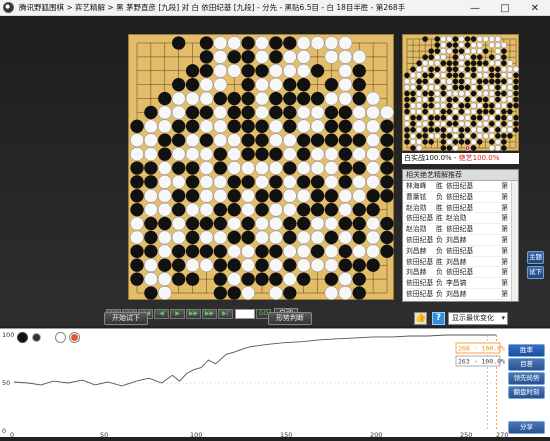 The image size is (550, 441). Describe the element at coordinates (526, 427) in the screenshot. I see `share-button: 分享` at that location.